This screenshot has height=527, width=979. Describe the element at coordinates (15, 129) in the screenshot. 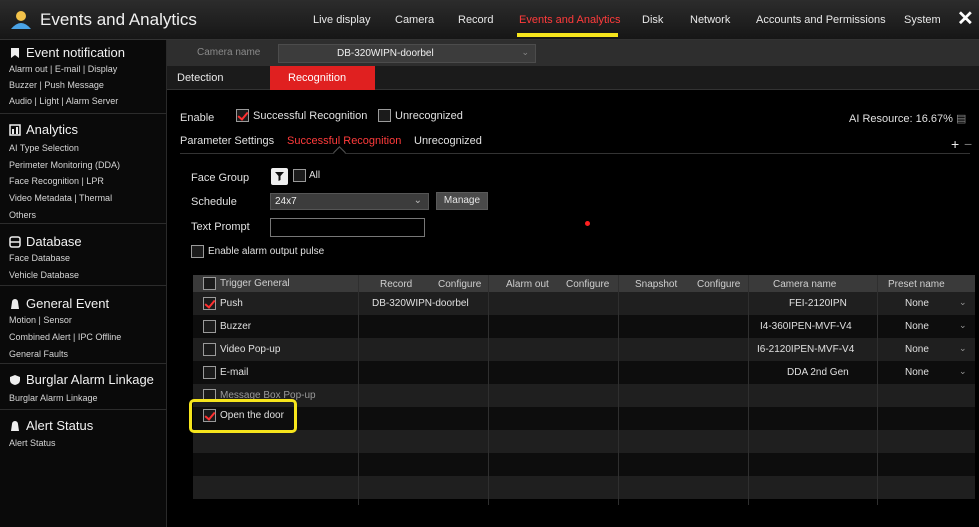

I see `analytics-icon` at that location.